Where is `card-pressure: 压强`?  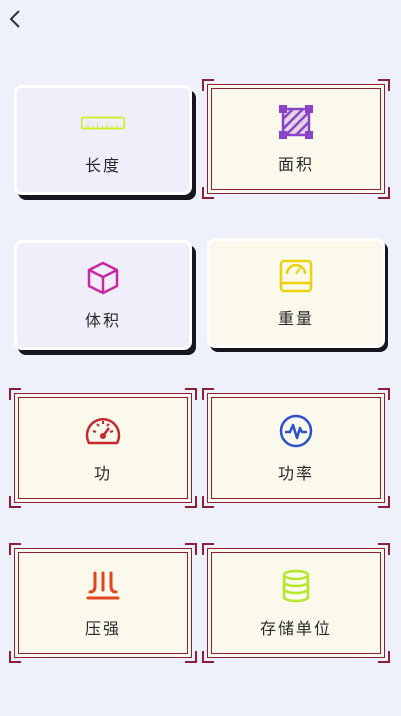 card-pressure: 压强 is located at coordinates (103, 603).